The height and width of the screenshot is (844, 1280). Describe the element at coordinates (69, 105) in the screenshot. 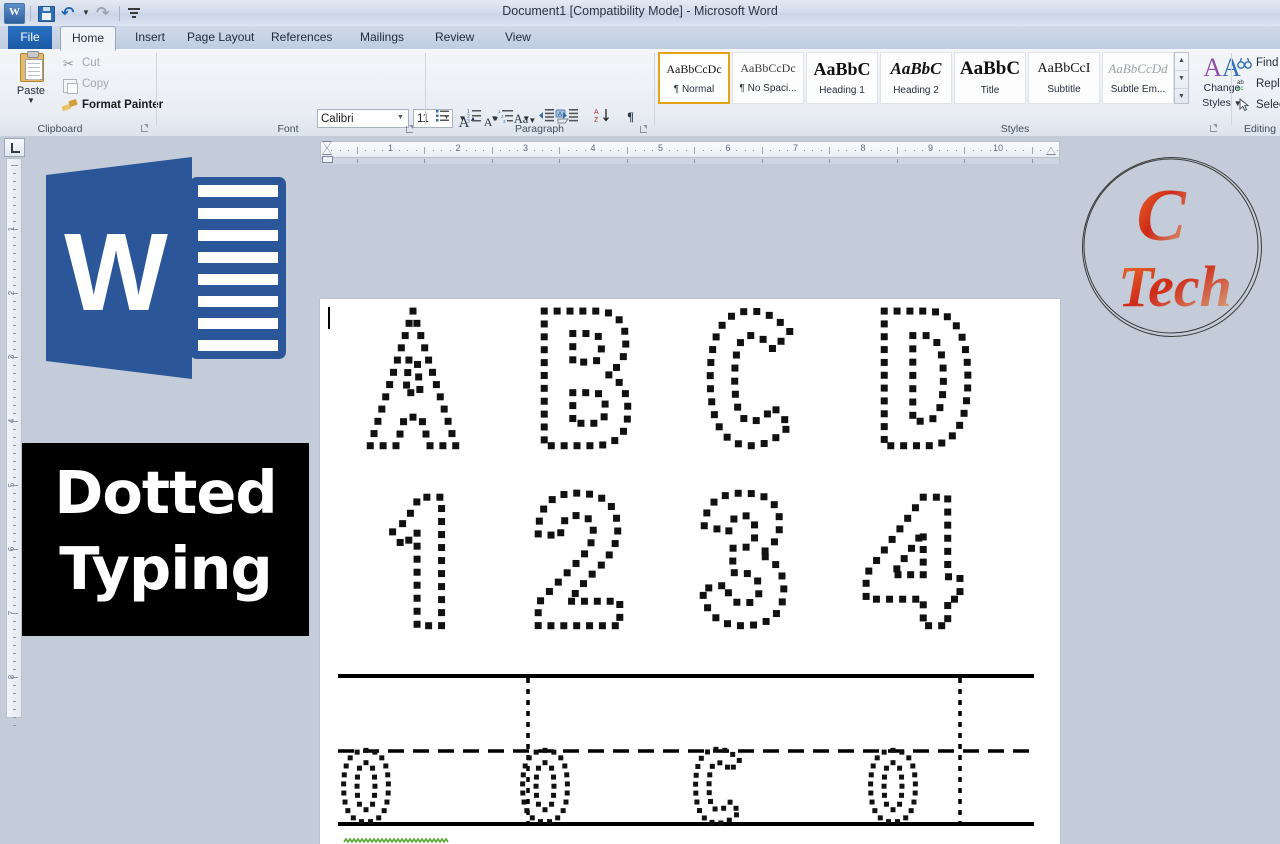

I see `paintbrush-icon` at that location.